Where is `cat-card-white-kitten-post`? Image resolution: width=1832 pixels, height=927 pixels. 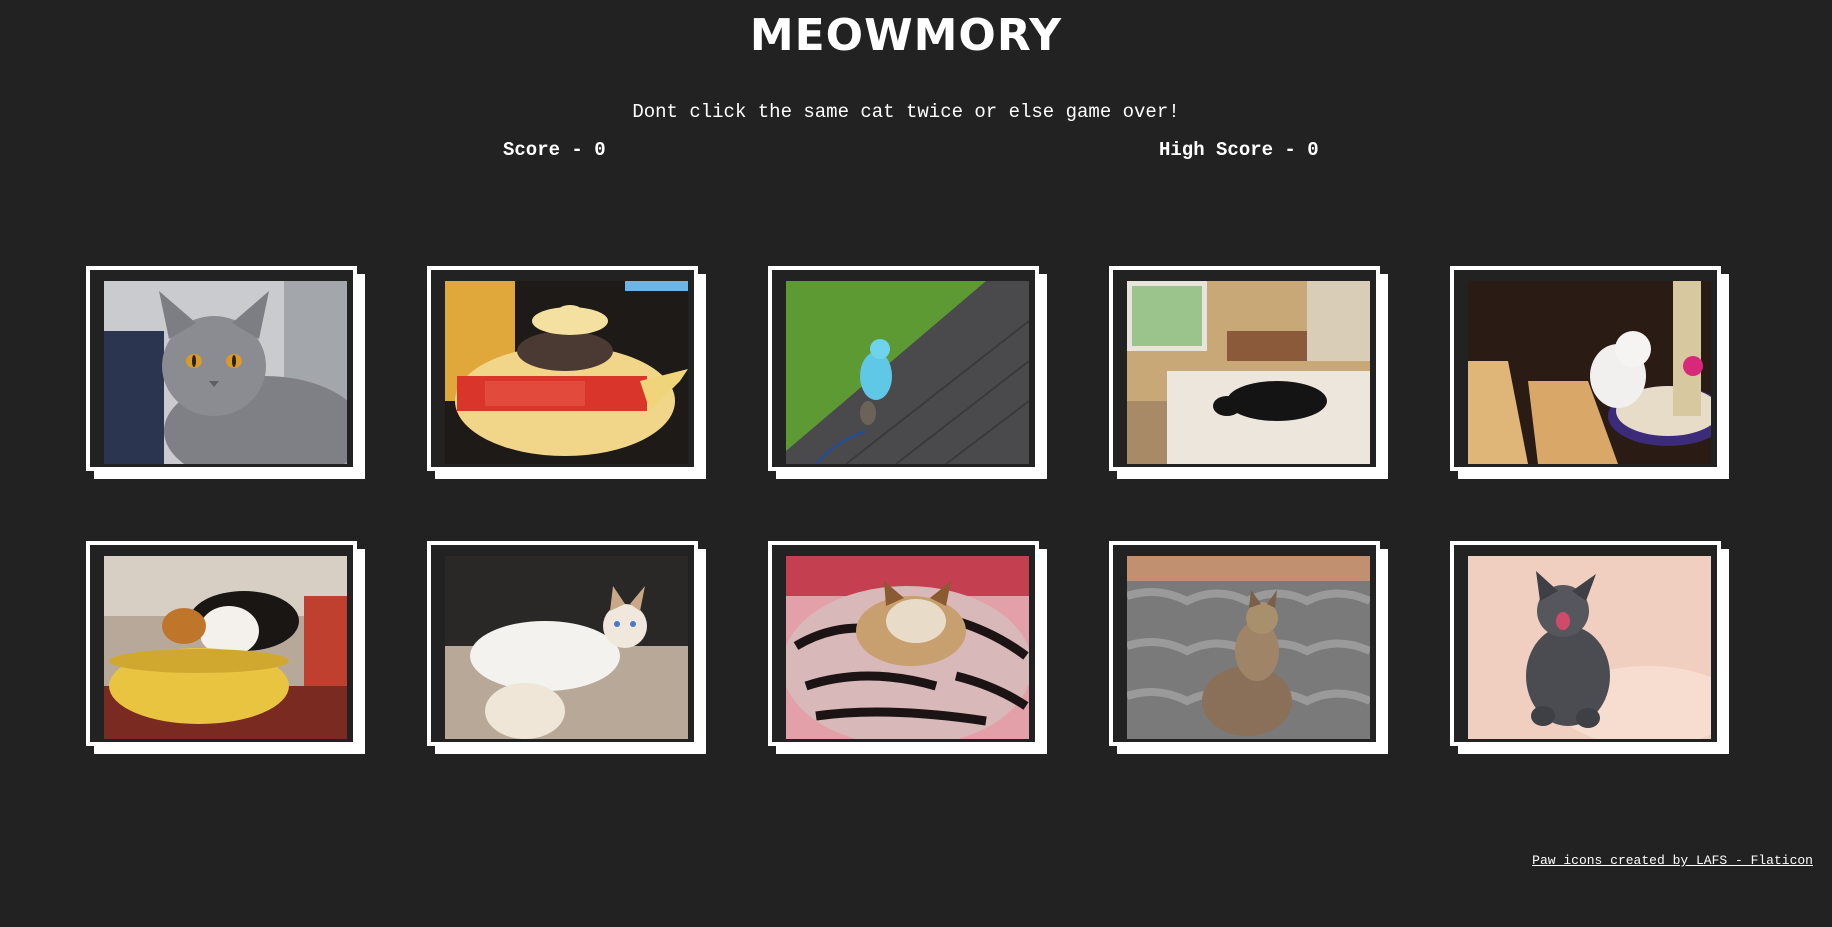 cat-card-white-kitten-post is located at coordinates (1585, 368).